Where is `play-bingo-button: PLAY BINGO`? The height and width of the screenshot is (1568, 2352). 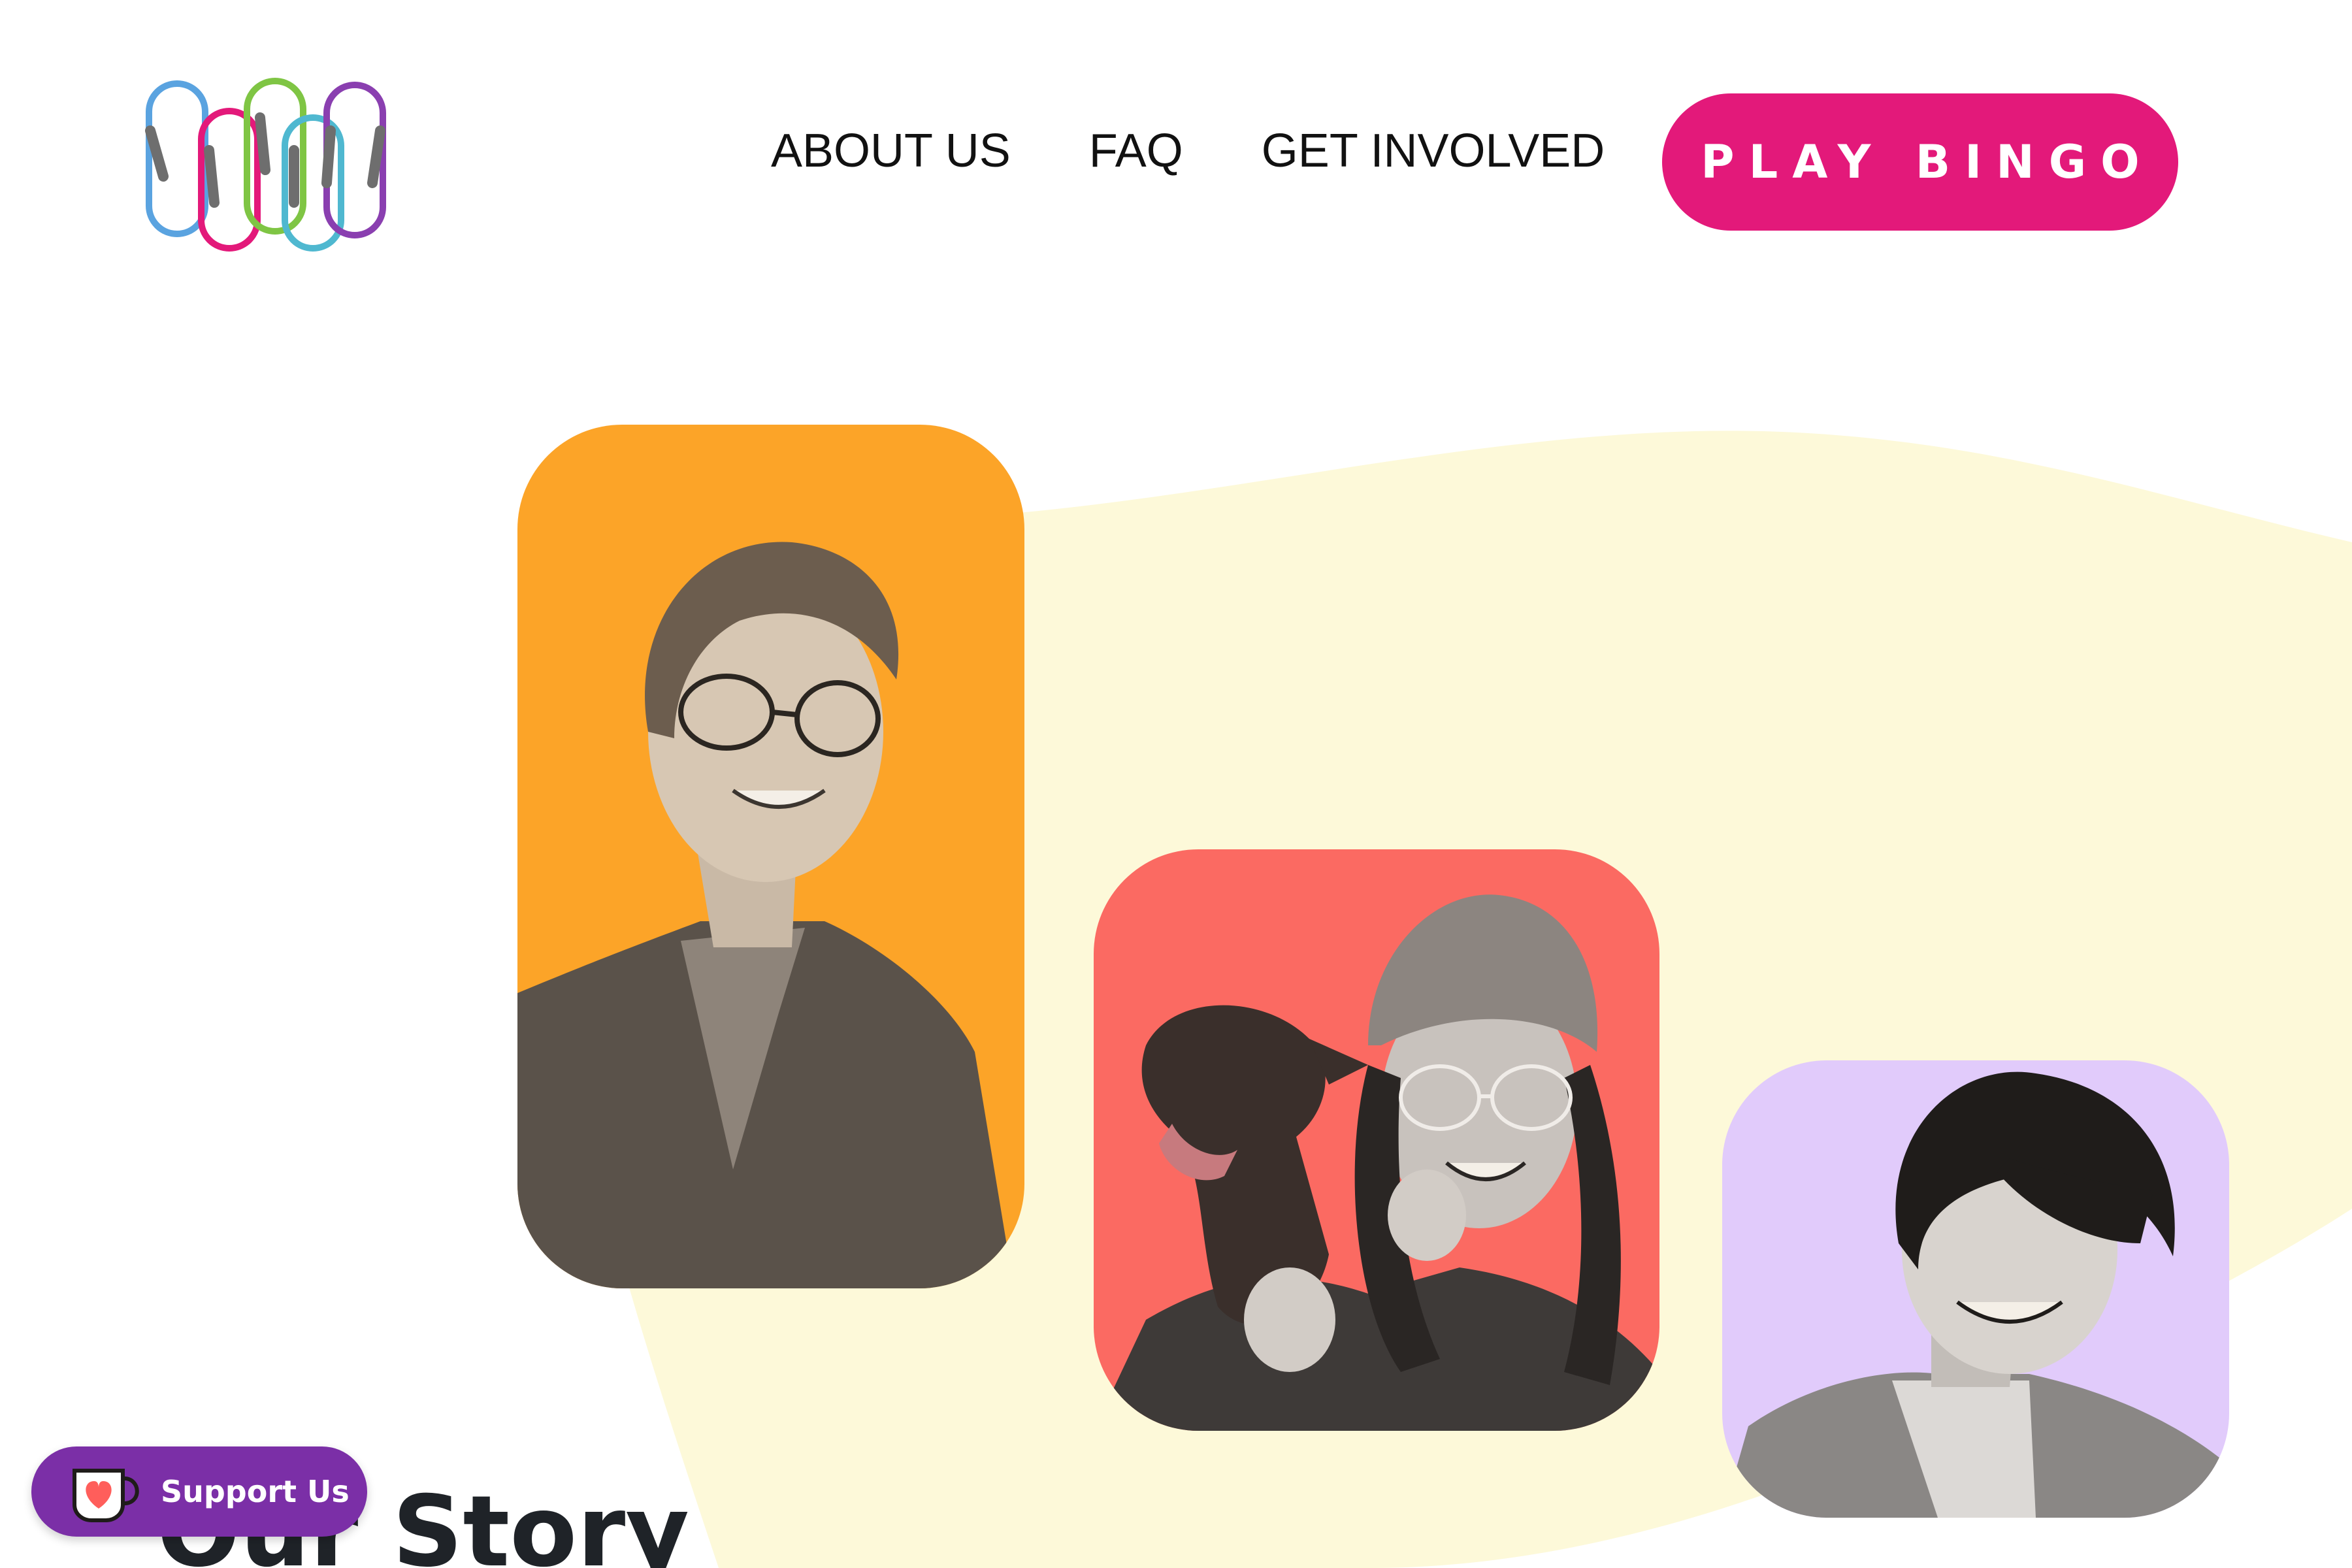 play-bingo-button: PLAY BINGO is located at coordinates (1920, 162).